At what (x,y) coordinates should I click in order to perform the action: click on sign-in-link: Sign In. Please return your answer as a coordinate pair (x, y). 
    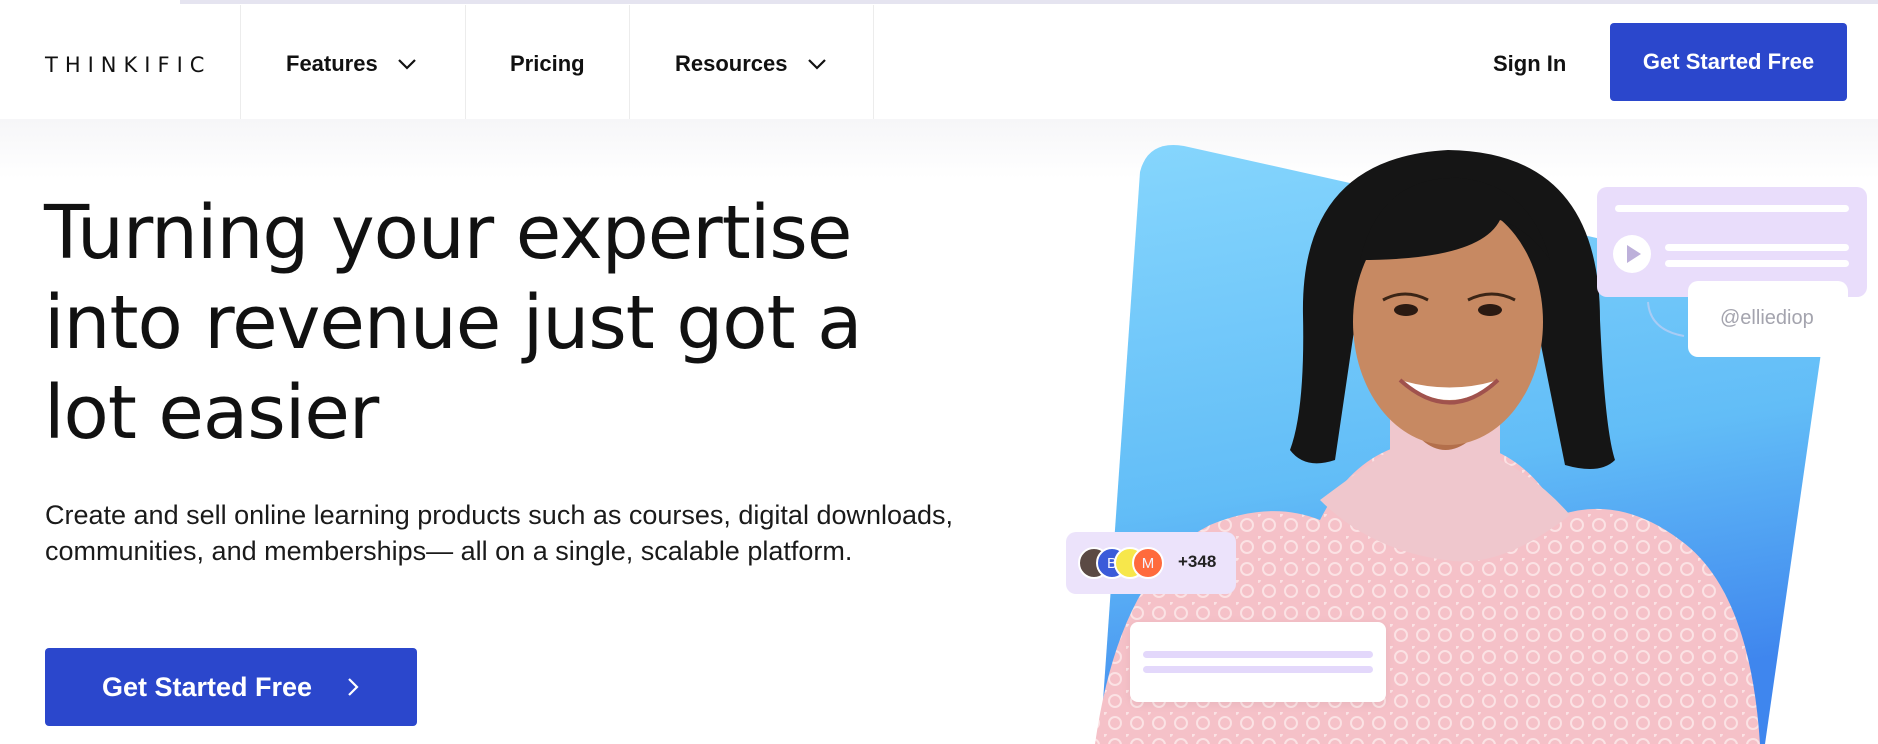
    Looking at the image, I should click on (1529, 64).